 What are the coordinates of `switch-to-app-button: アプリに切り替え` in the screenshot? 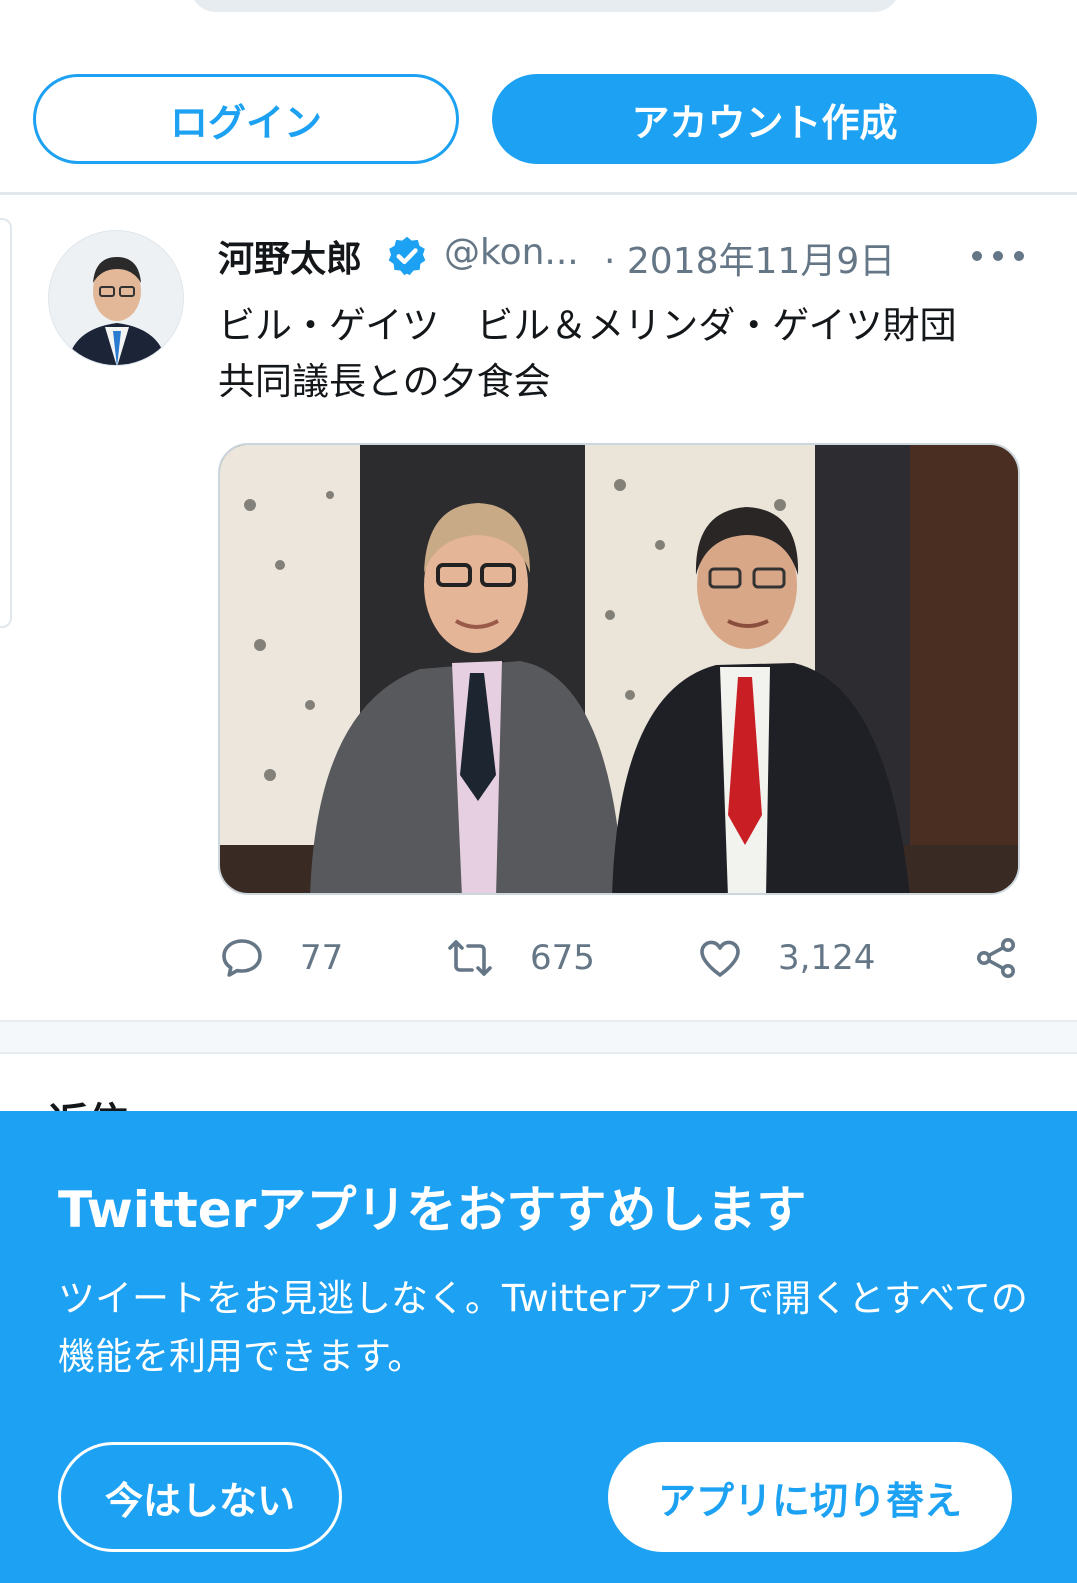 It's located at (810, 1497).